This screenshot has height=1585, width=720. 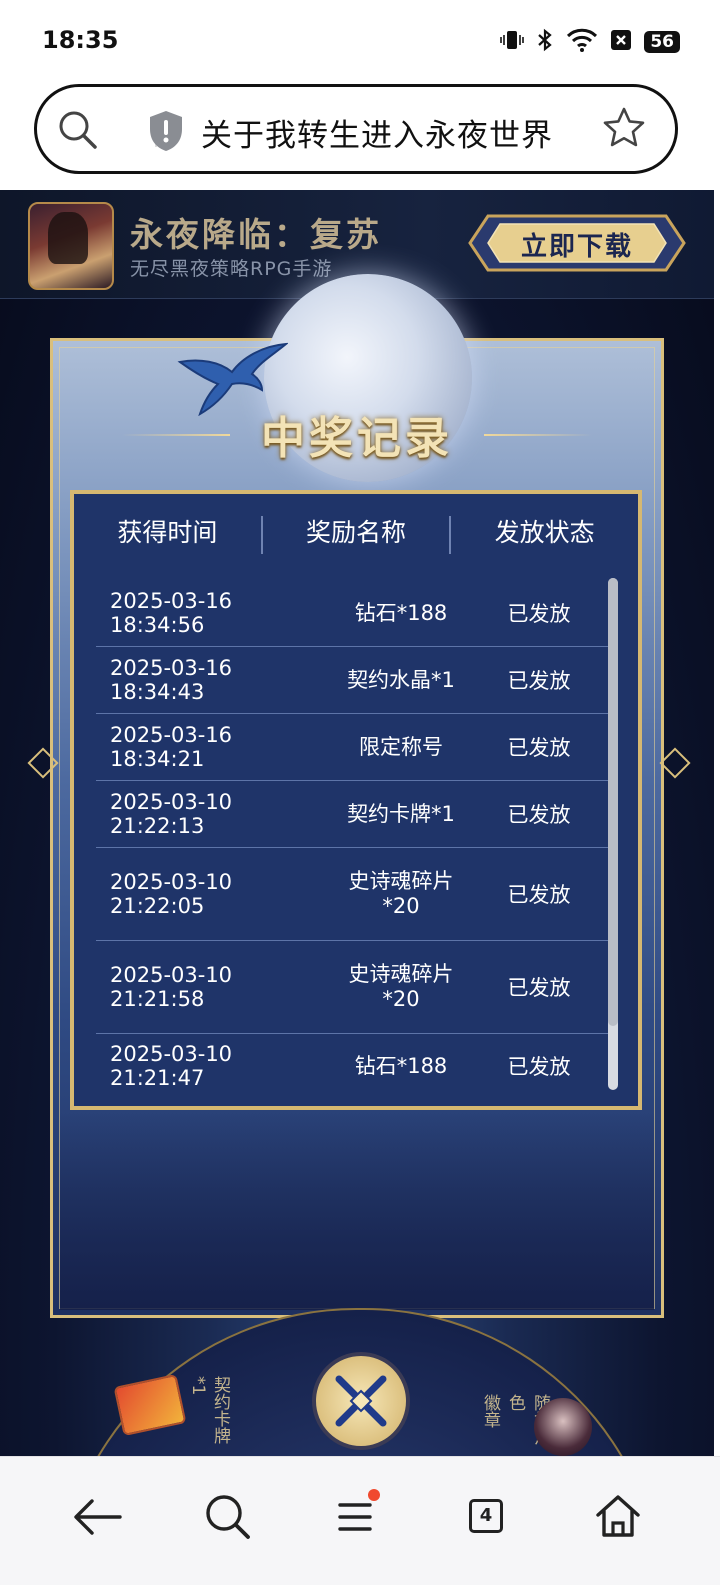 I want to click on status-icons: 56, so click(x=590, y=42).